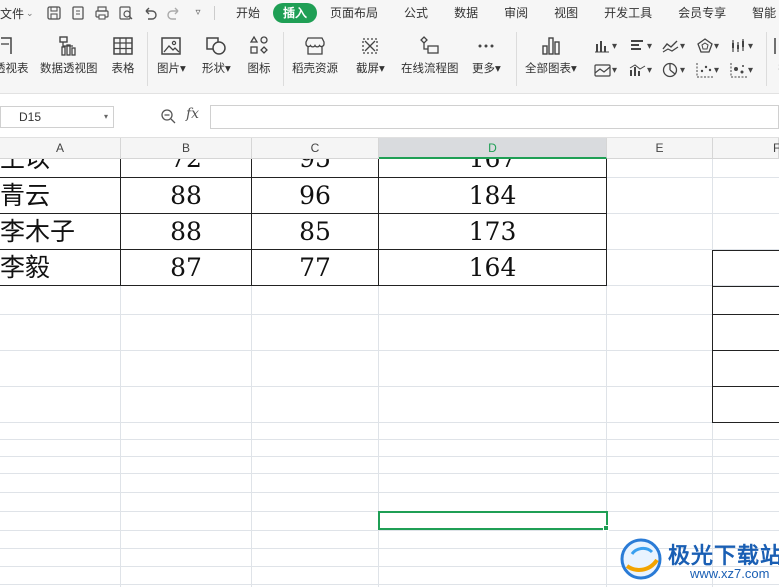 This screenshot has height=587, width=779. What do you see at coordinates (492, 196) in the screenshot?
I see `cell-value: 184` at bounding box center [492, 196].